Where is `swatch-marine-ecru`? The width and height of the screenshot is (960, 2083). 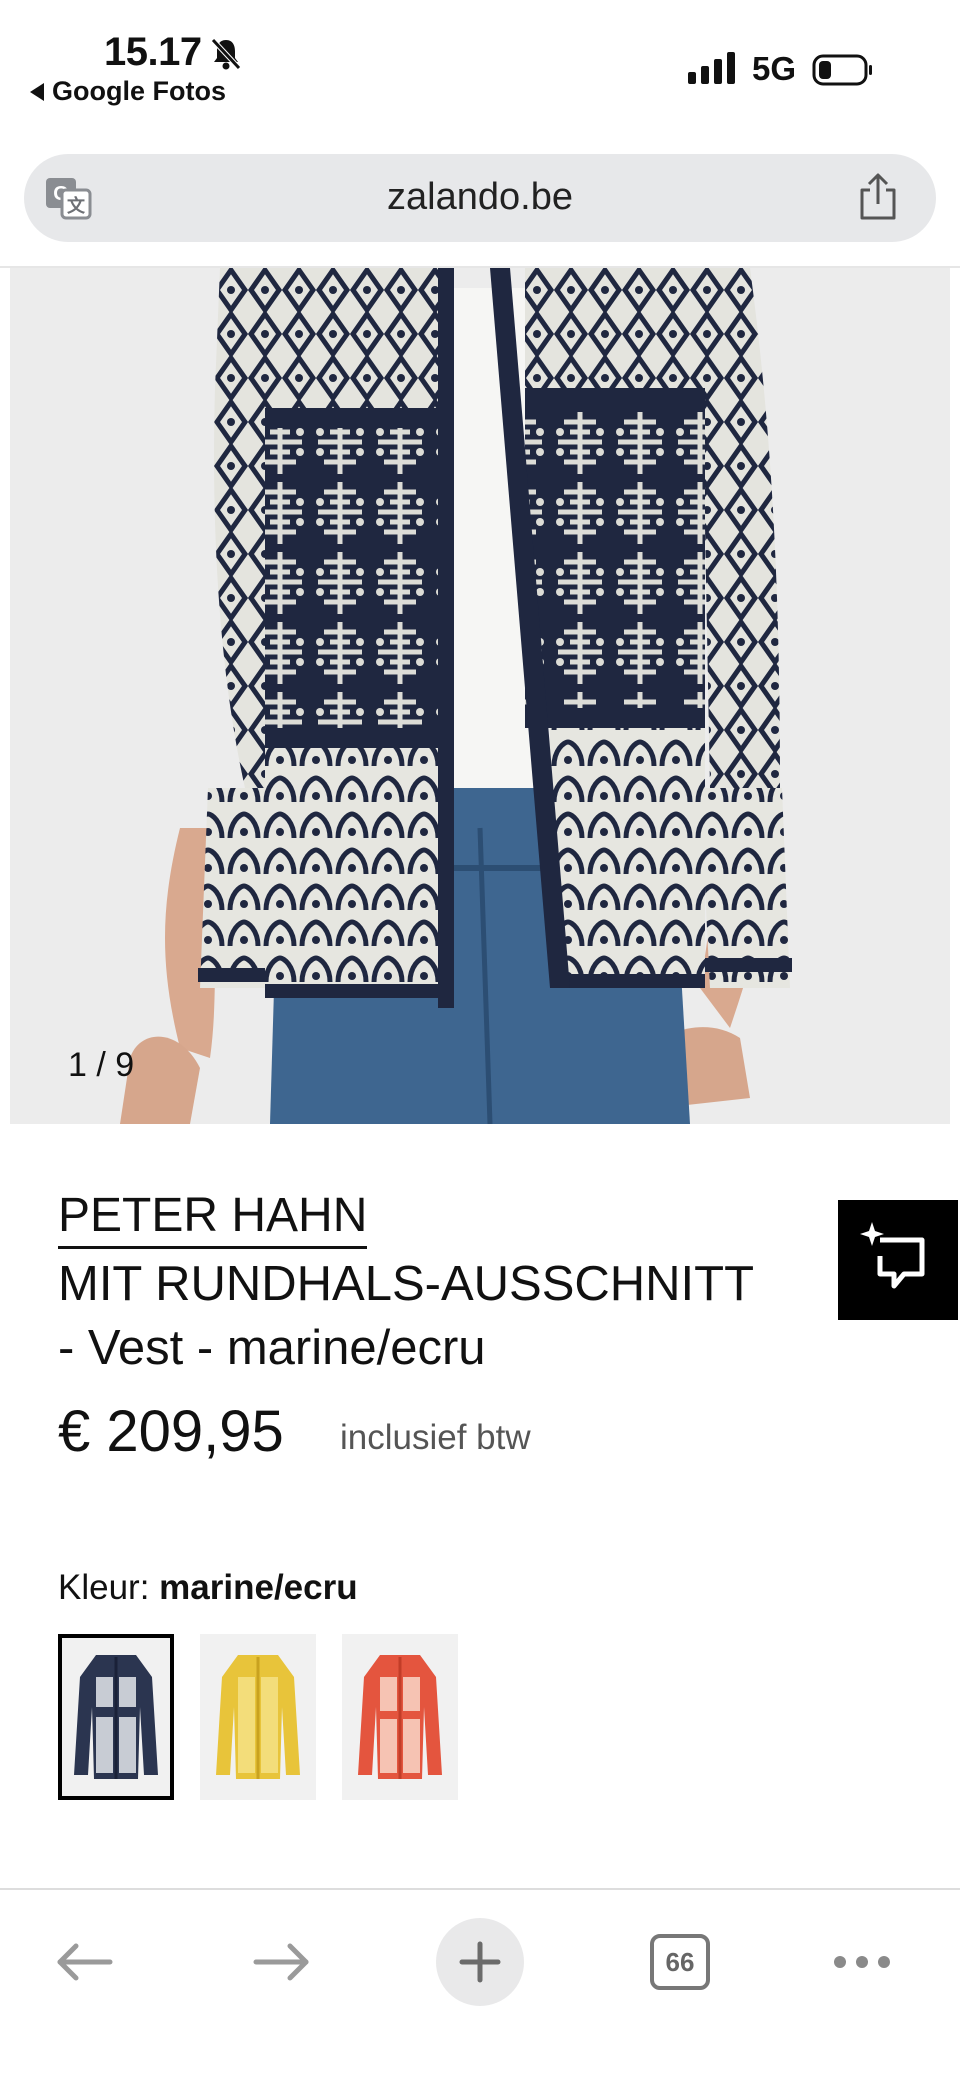 swatch-marine-ecru is located at coordinates (116, 1717).